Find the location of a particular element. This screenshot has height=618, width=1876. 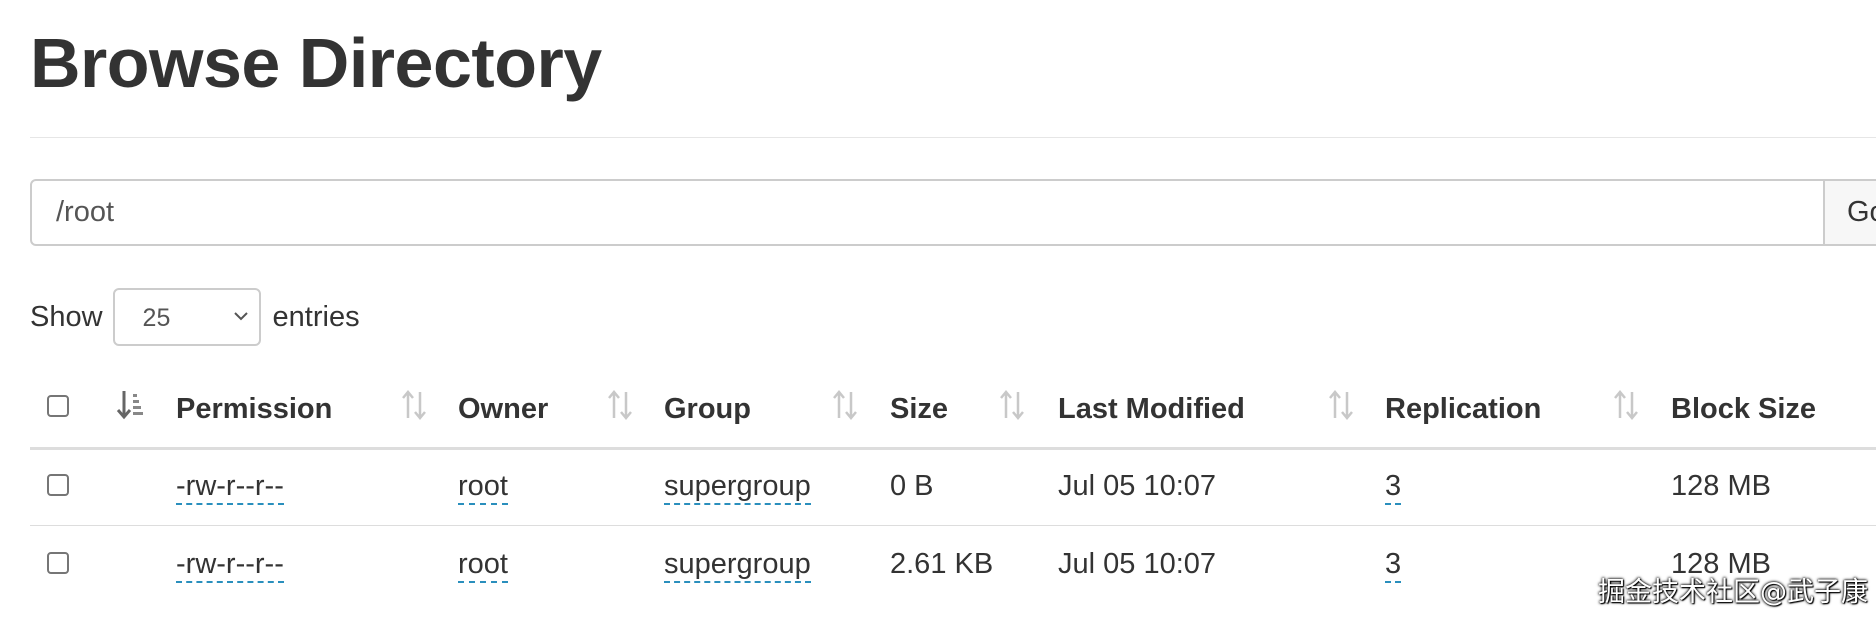

size-cell: 0 B is located at coordinates (912, 486).